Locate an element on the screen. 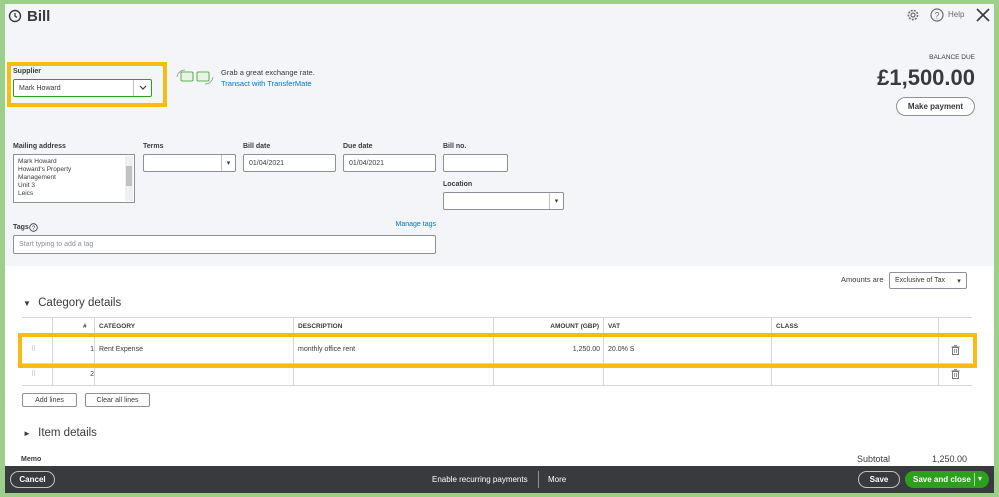 The height and width of the screenshot is (497, 999). supplier-select: Mark Howard is located at coordinates (82, 88).